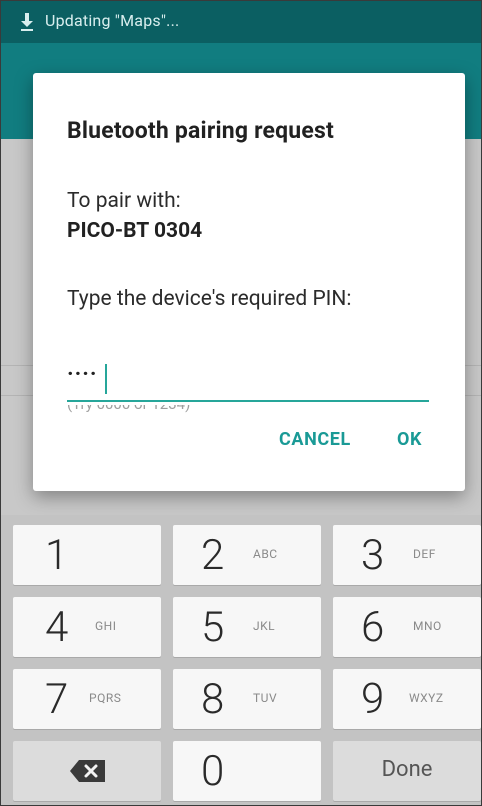  Describe the element at coordinates (407, 555) in the screenshot. I see `key-3: 3 DEF` at that location.